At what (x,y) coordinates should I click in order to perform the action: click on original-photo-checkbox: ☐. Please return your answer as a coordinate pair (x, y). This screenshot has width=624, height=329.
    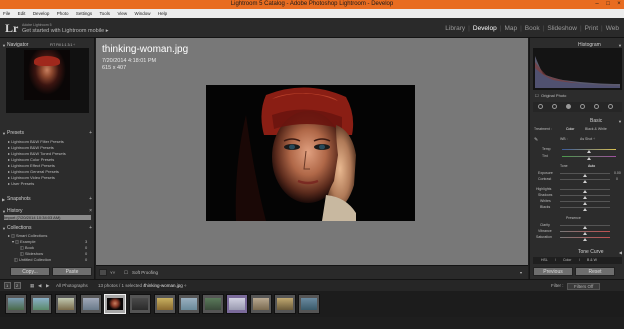
    Looking at the image, I should click on (537, 95).